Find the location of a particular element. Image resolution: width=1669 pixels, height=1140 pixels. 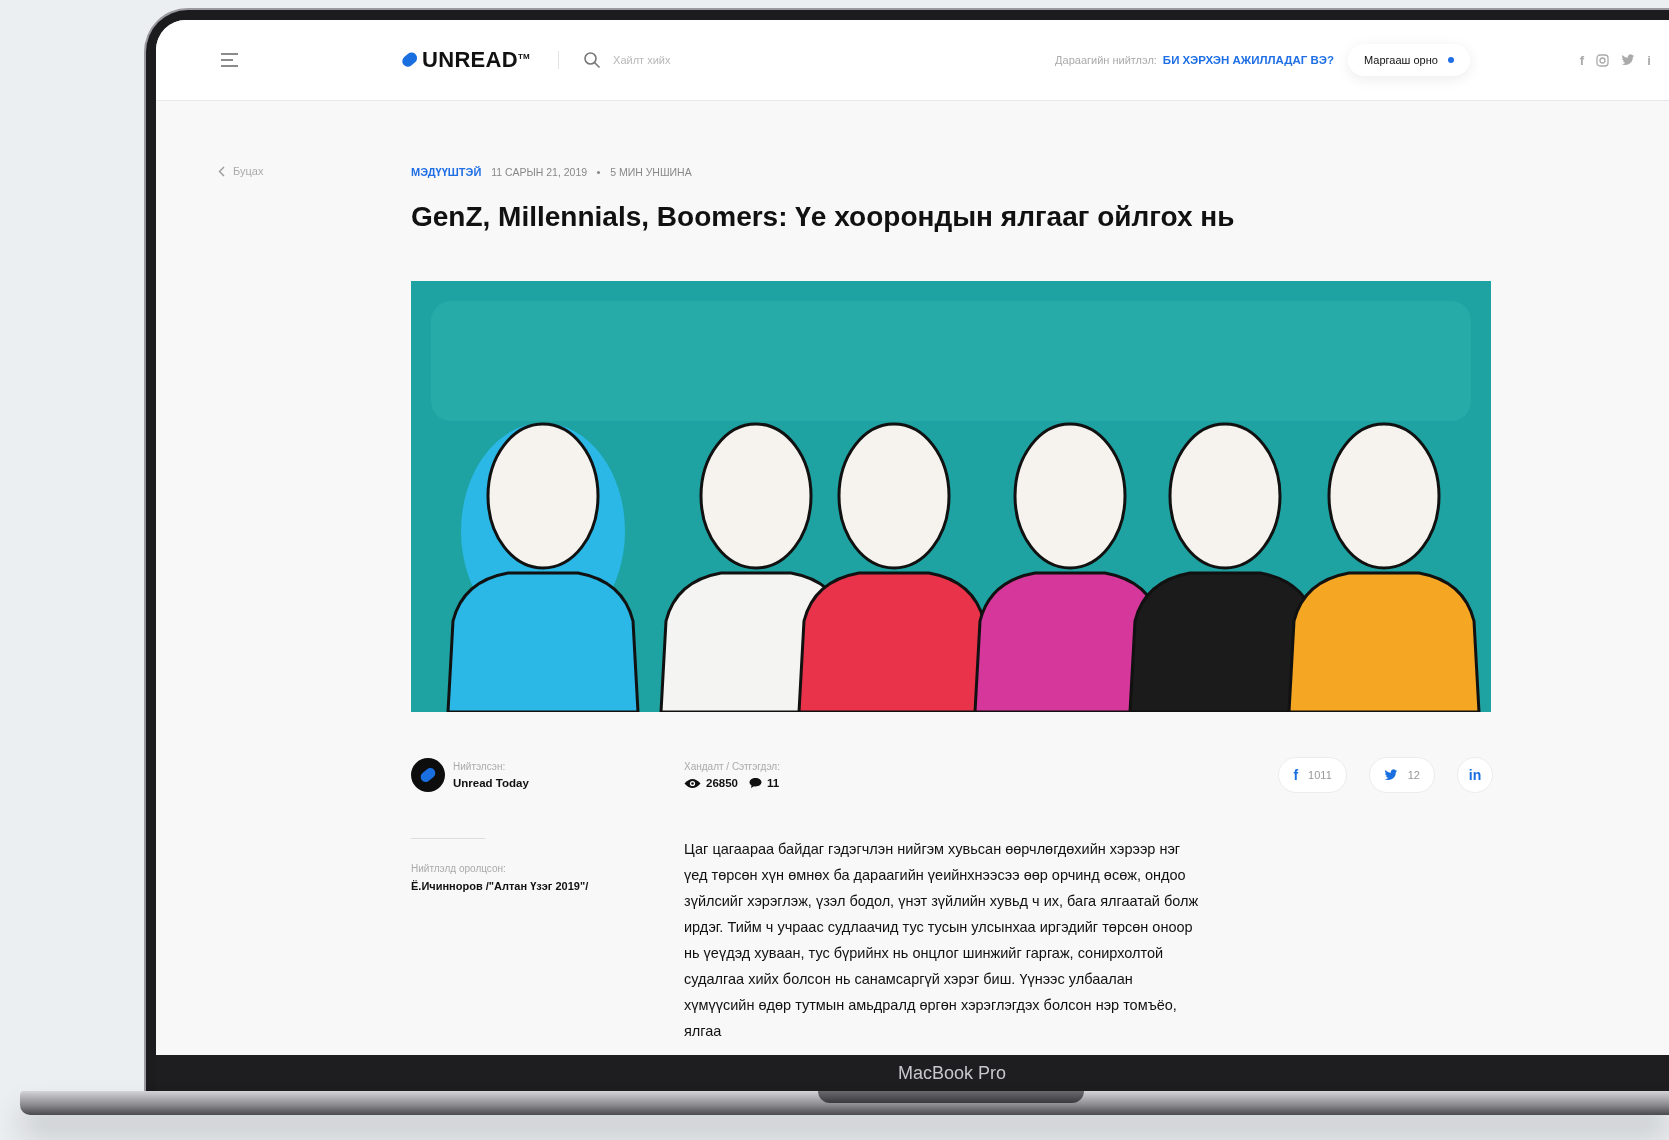

facebook-share-button: f 1011 is located at coordinates (1312, 775).